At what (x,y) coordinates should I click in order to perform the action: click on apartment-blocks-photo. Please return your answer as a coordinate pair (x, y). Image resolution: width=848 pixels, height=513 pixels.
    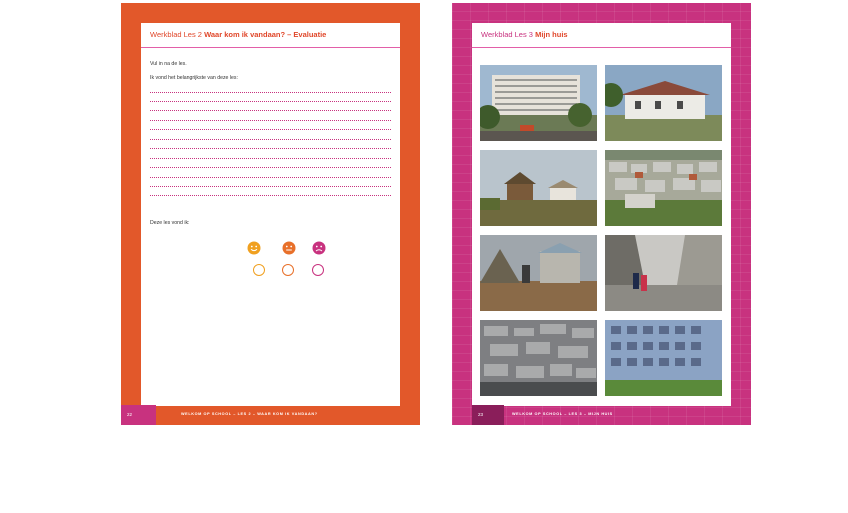
    Looking at the image, I should click on (538, 103).